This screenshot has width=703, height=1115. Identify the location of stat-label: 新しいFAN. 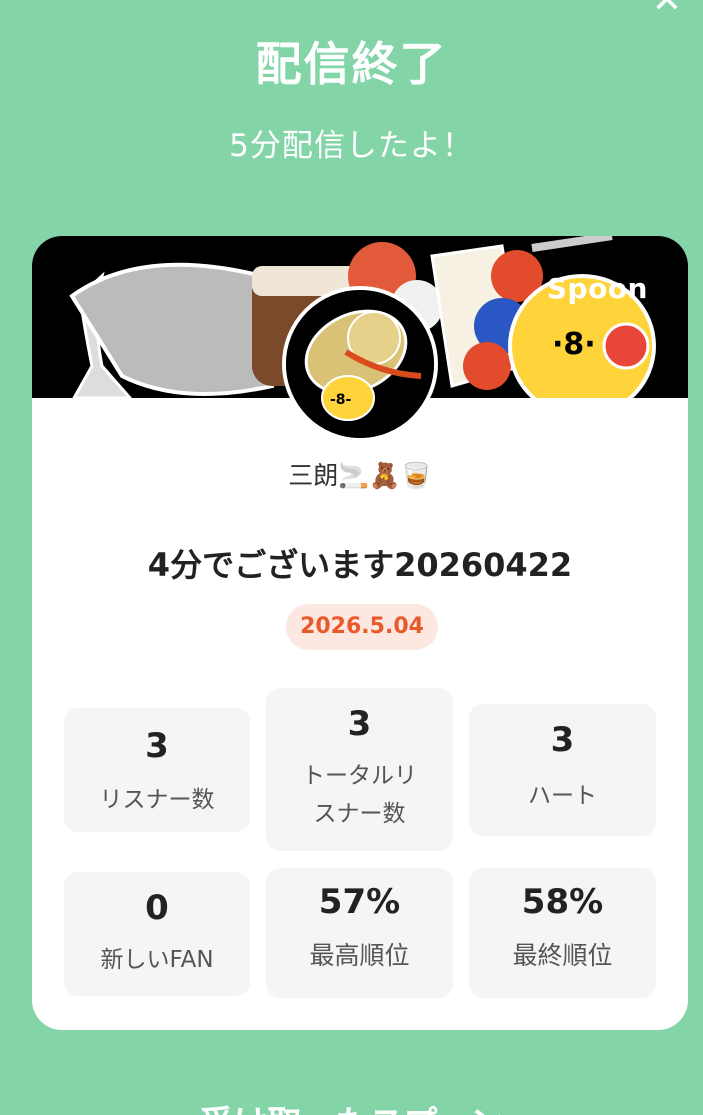
(157, 960).